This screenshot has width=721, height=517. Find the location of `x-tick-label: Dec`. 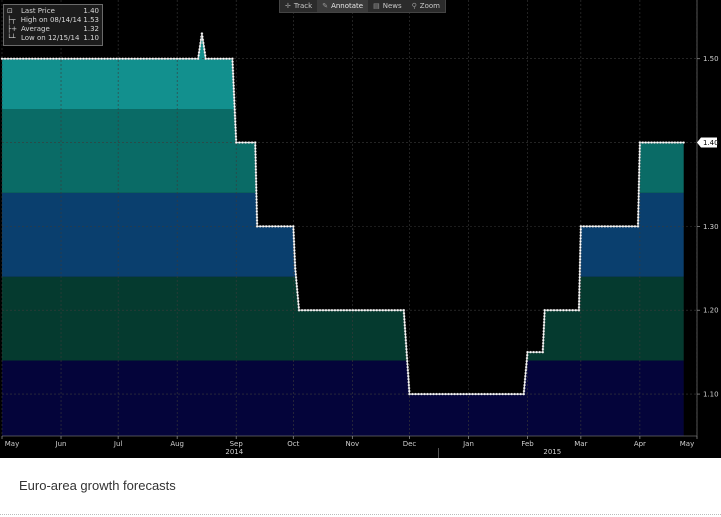

x-tick-label: Dec is located at coordinates (410, 444).